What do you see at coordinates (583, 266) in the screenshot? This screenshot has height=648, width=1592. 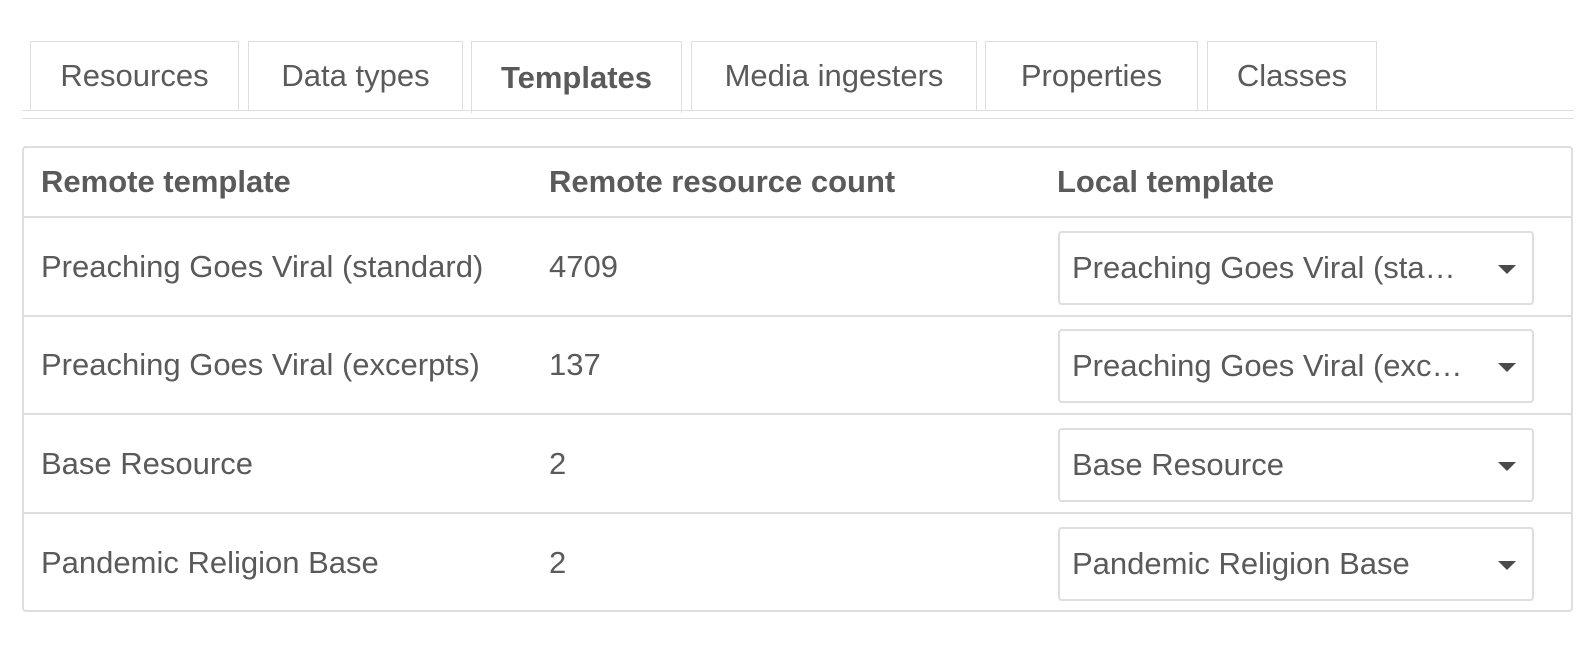 I see `remote-resource-count: 4709` at bounding box center [583, 266].